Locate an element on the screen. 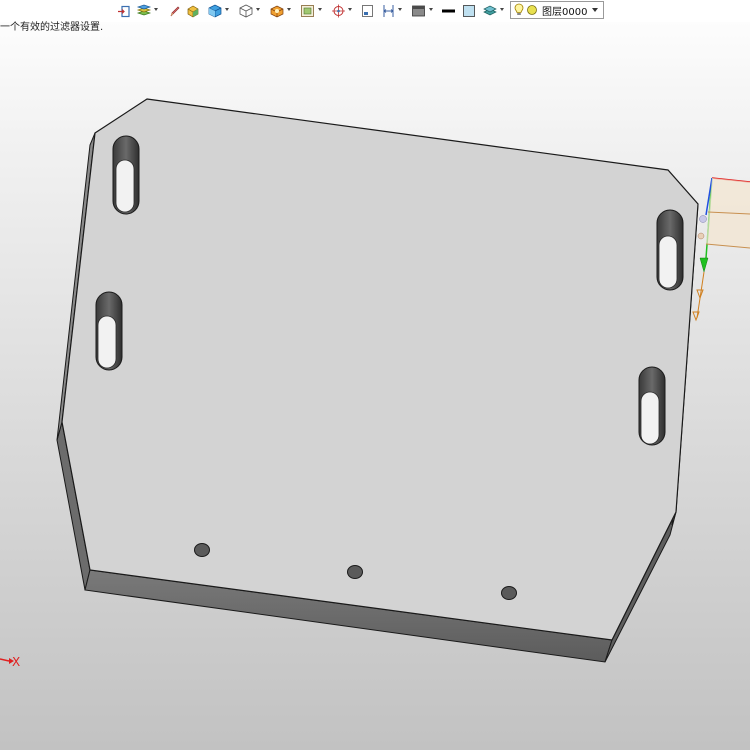  layer-color-icon is located at coordinates (532, 10).